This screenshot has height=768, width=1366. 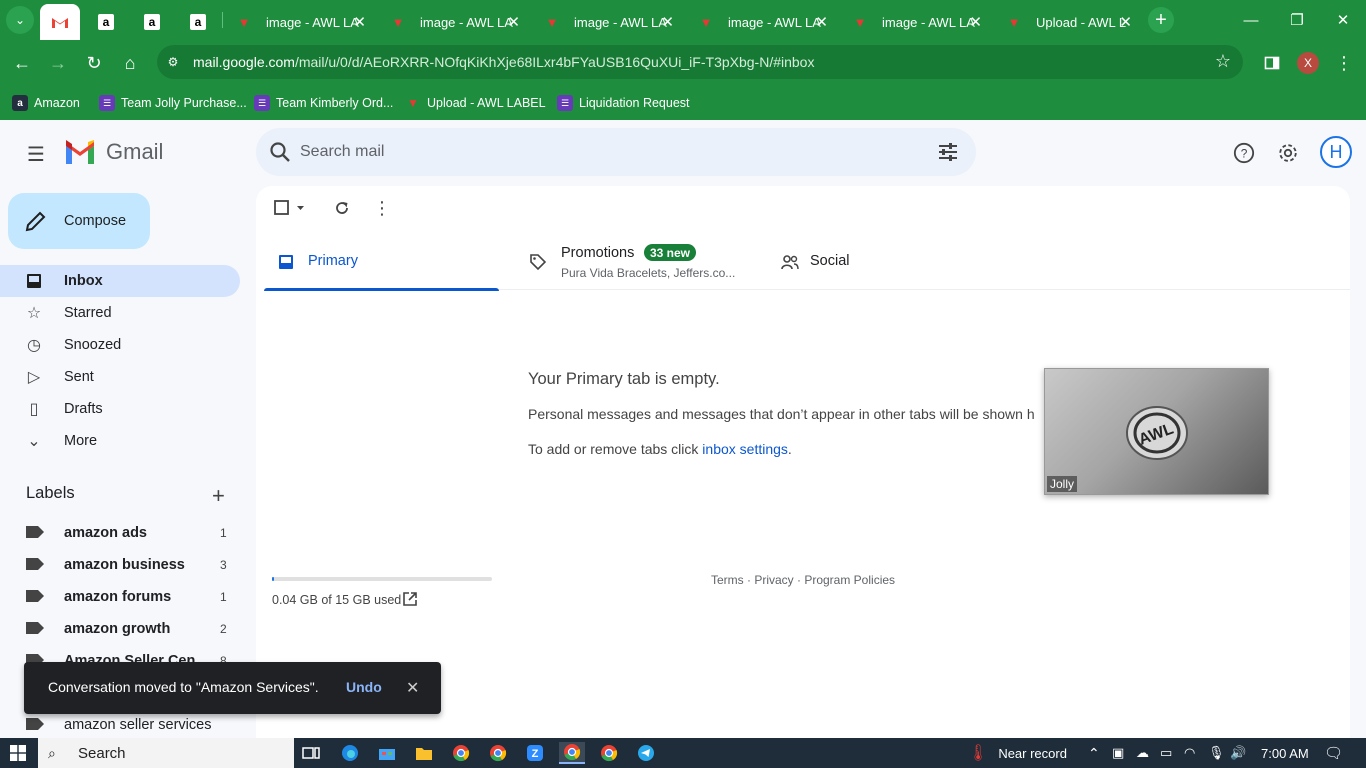 What do you see at coordinates (198, 22) in the screenshot?
I see `browser-tab-amazon-3: a` at bounding box center [198, 22].